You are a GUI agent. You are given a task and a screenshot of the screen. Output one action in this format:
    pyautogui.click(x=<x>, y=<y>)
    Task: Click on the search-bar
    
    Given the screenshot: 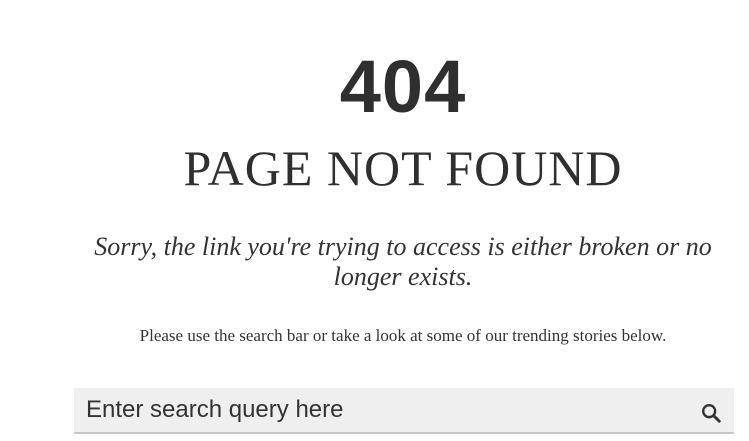 What is the action you would take?
    pyautogui.click(x=404, y=411)
    